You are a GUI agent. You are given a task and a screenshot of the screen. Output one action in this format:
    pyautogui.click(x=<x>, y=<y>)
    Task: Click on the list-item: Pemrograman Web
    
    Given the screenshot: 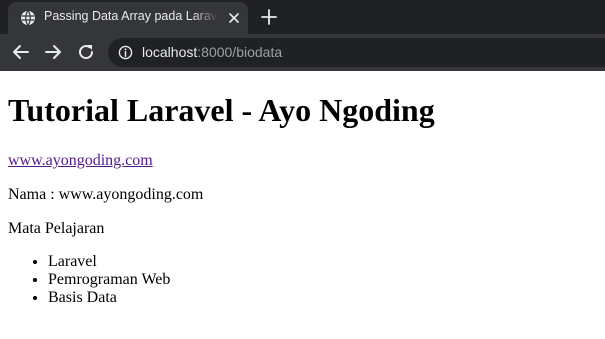 What is the action you would take?
    pyautogui.click(x=109, y=280)
    